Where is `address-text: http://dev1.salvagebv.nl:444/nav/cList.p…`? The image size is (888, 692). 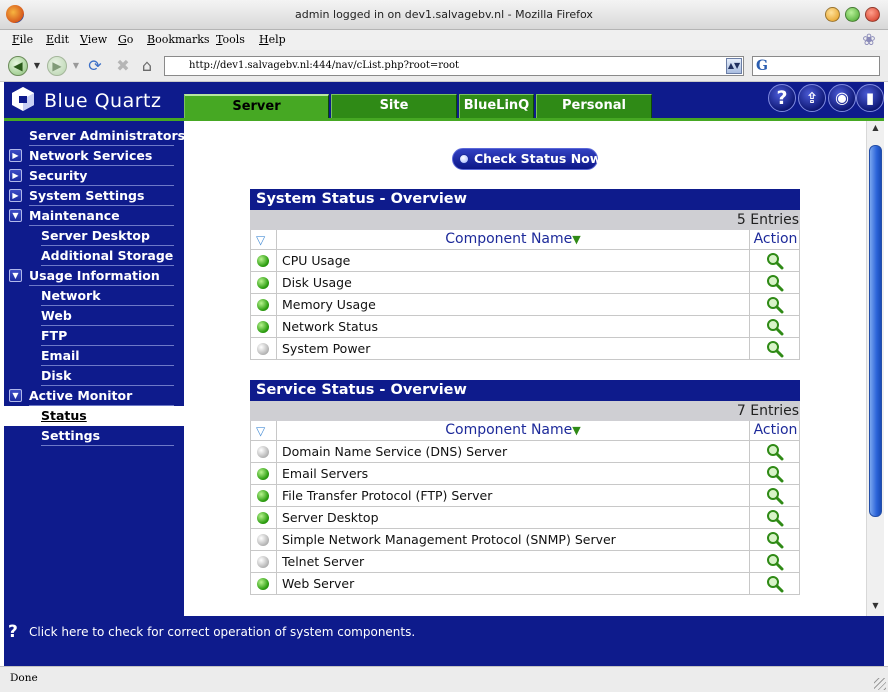 address-text: http://dev1.salvagebv.nl:444/nav/cList.p… is located at coordinates (324, 65).